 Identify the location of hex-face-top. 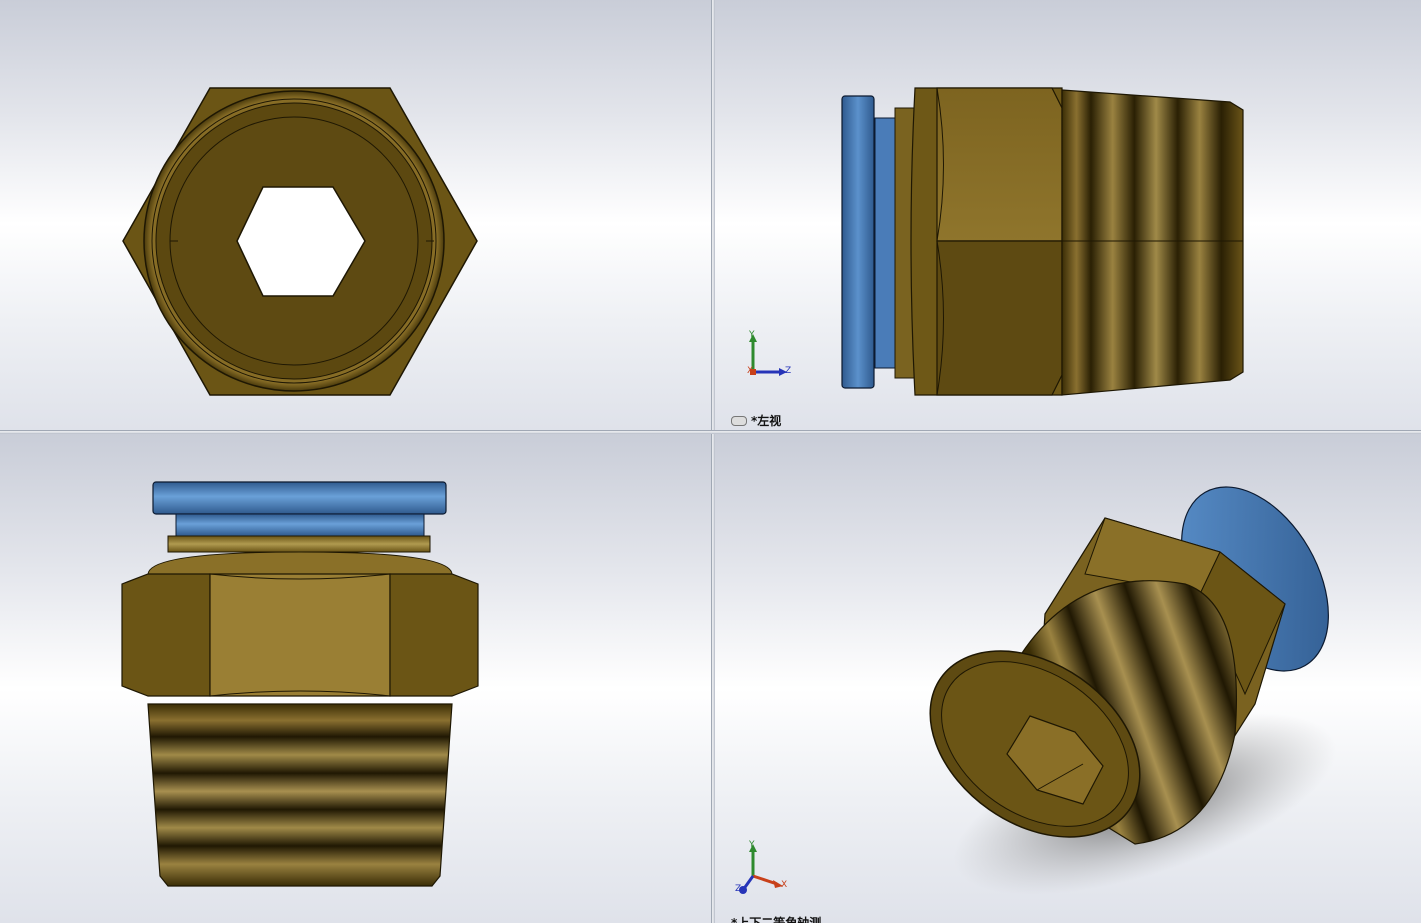
(999, 164).